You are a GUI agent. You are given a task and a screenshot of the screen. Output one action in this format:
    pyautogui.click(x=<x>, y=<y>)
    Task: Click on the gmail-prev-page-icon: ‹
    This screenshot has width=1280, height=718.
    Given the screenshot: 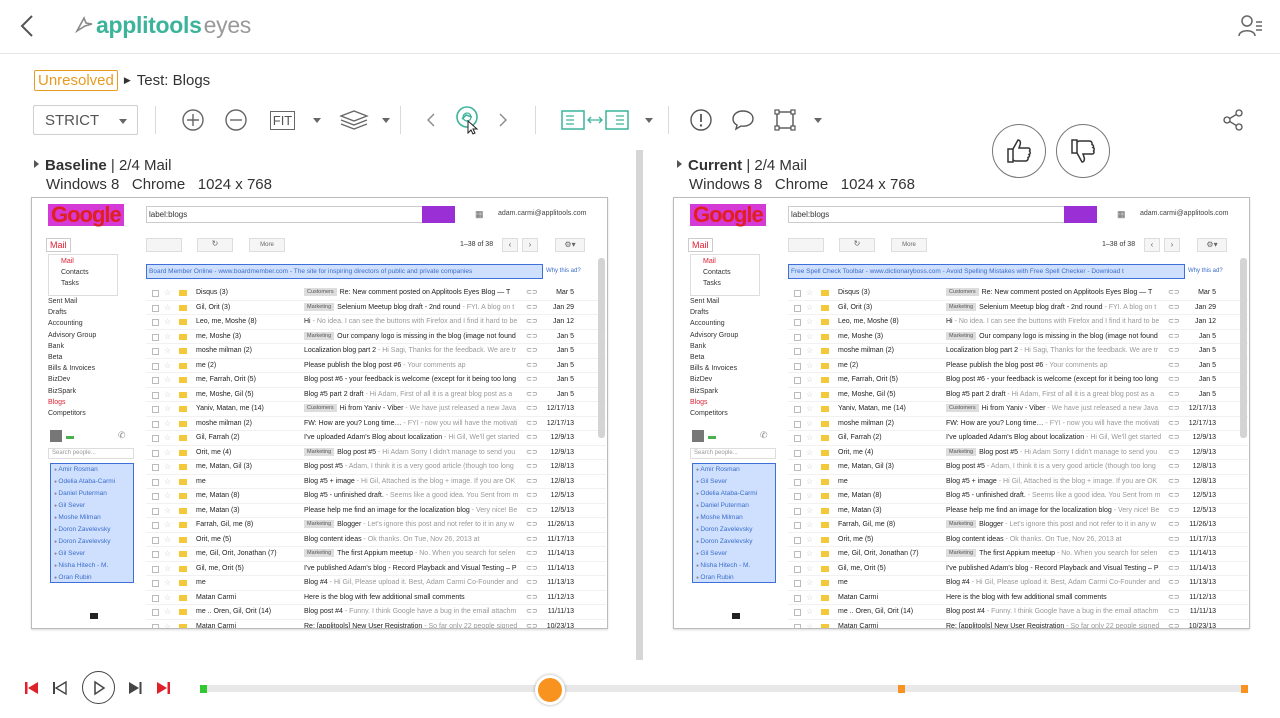 What is the action you would take?
    pyautogui.click(x=1152, y=245)
    